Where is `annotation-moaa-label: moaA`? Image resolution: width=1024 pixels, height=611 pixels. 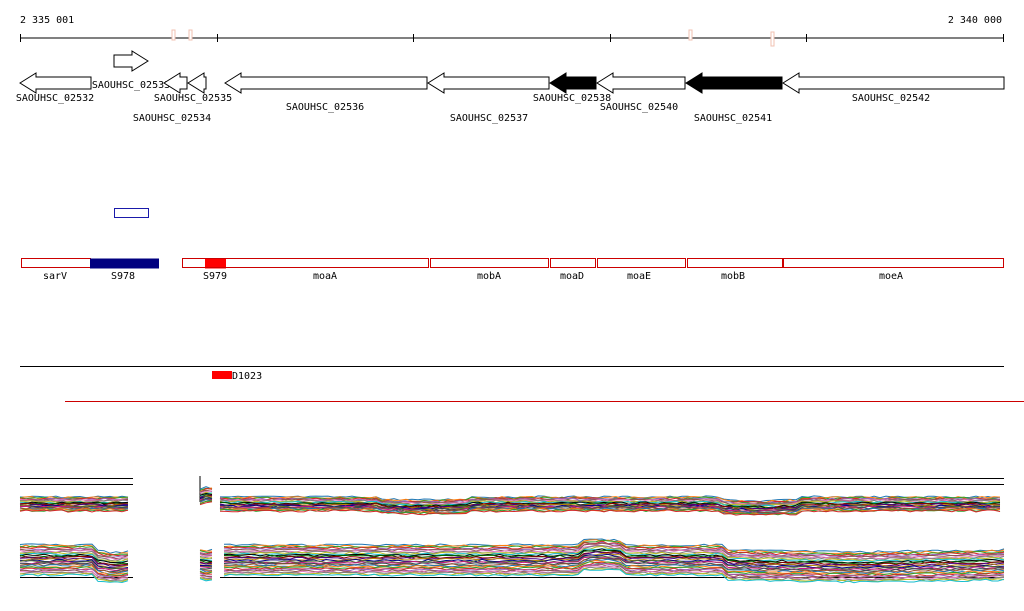 annotation-moaa-label: moaA is located at coordinates (325, 276).